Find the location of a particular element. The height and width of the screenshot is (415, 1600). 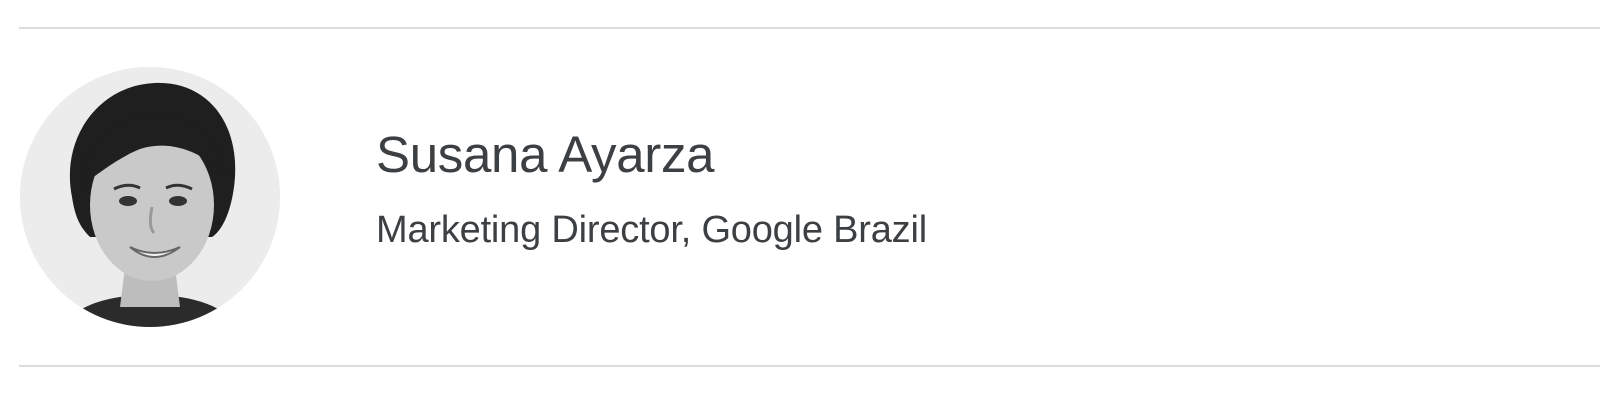

bottom-divider is located at coordinates (809, 366).